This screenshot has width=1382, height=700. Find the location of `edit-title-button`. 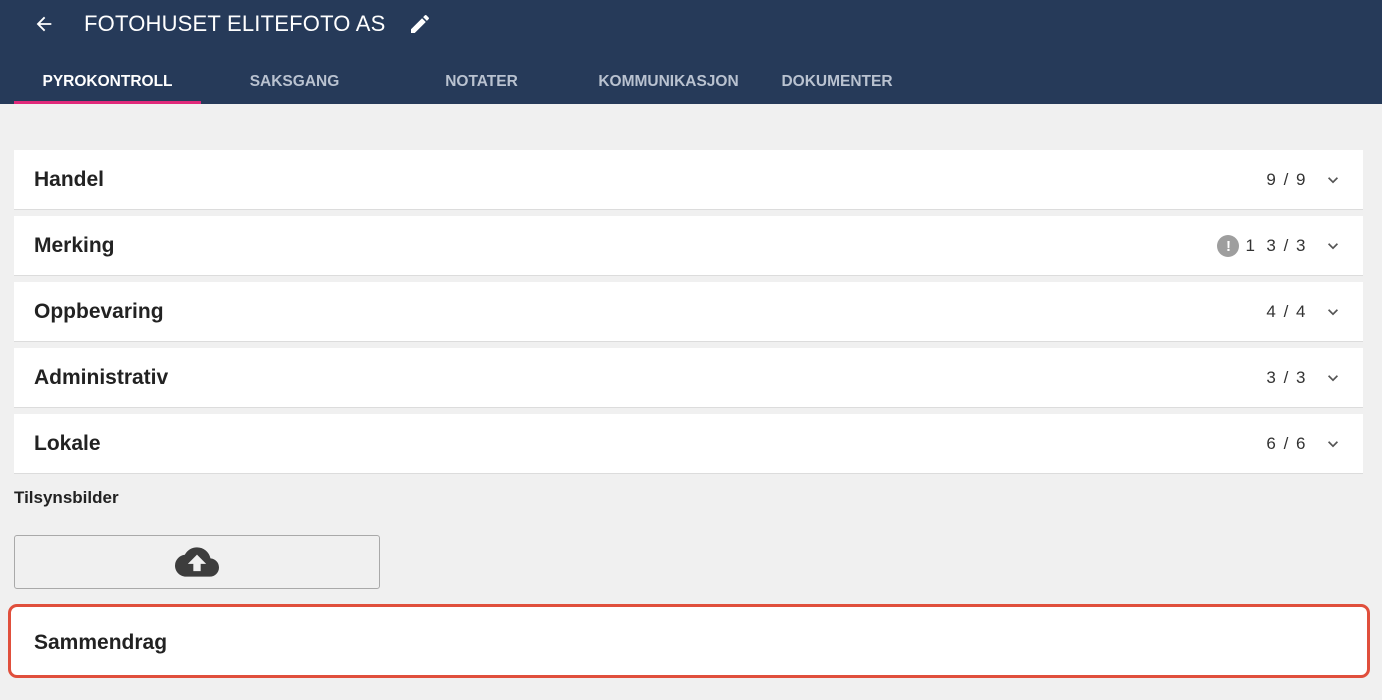

edit-title-button is located at coordinates (420, 24).